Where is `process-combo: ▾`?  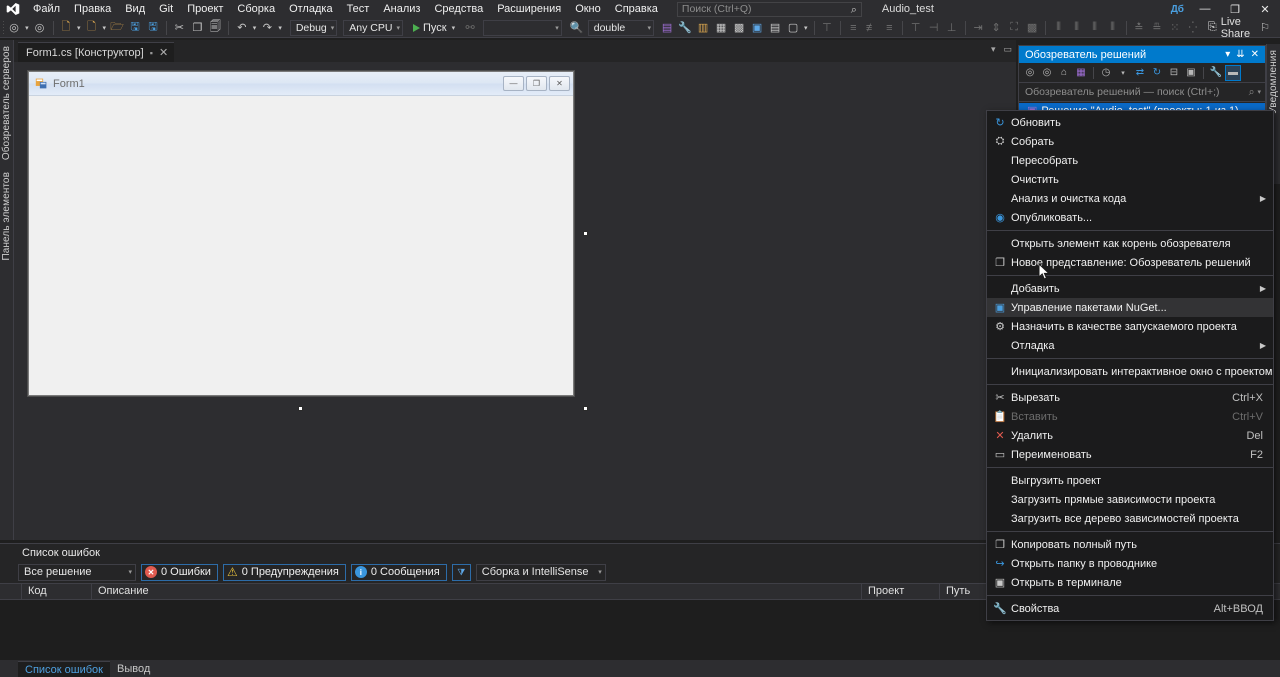 process-combo: ▾ is located at coordinates (522, 27).